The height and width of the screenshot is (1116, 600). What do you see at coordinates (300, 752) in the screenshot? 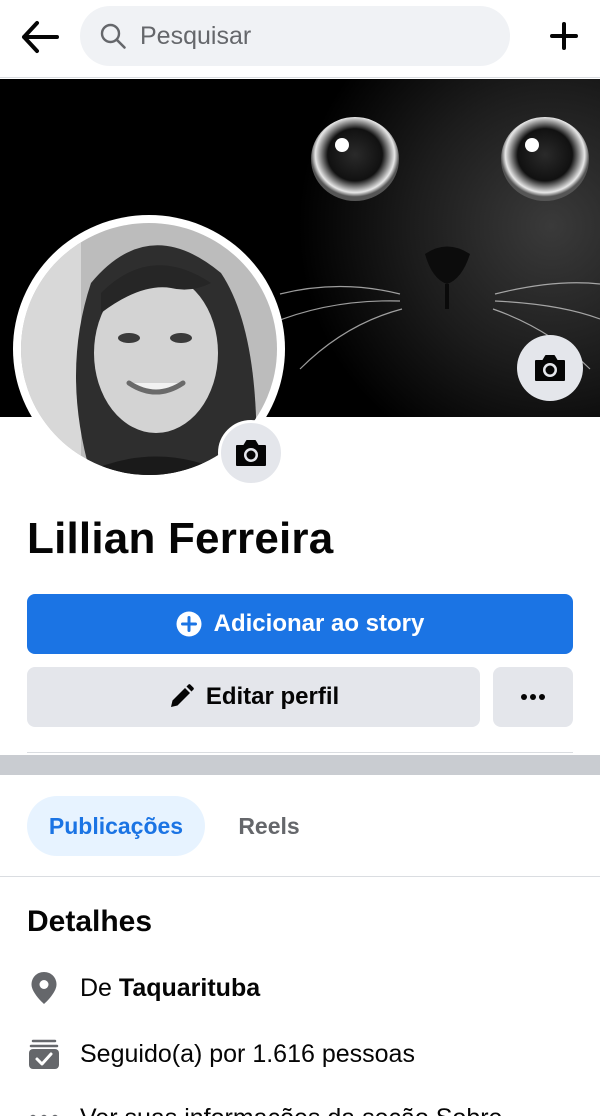
I see `divider` at bounding box center [300, 752].